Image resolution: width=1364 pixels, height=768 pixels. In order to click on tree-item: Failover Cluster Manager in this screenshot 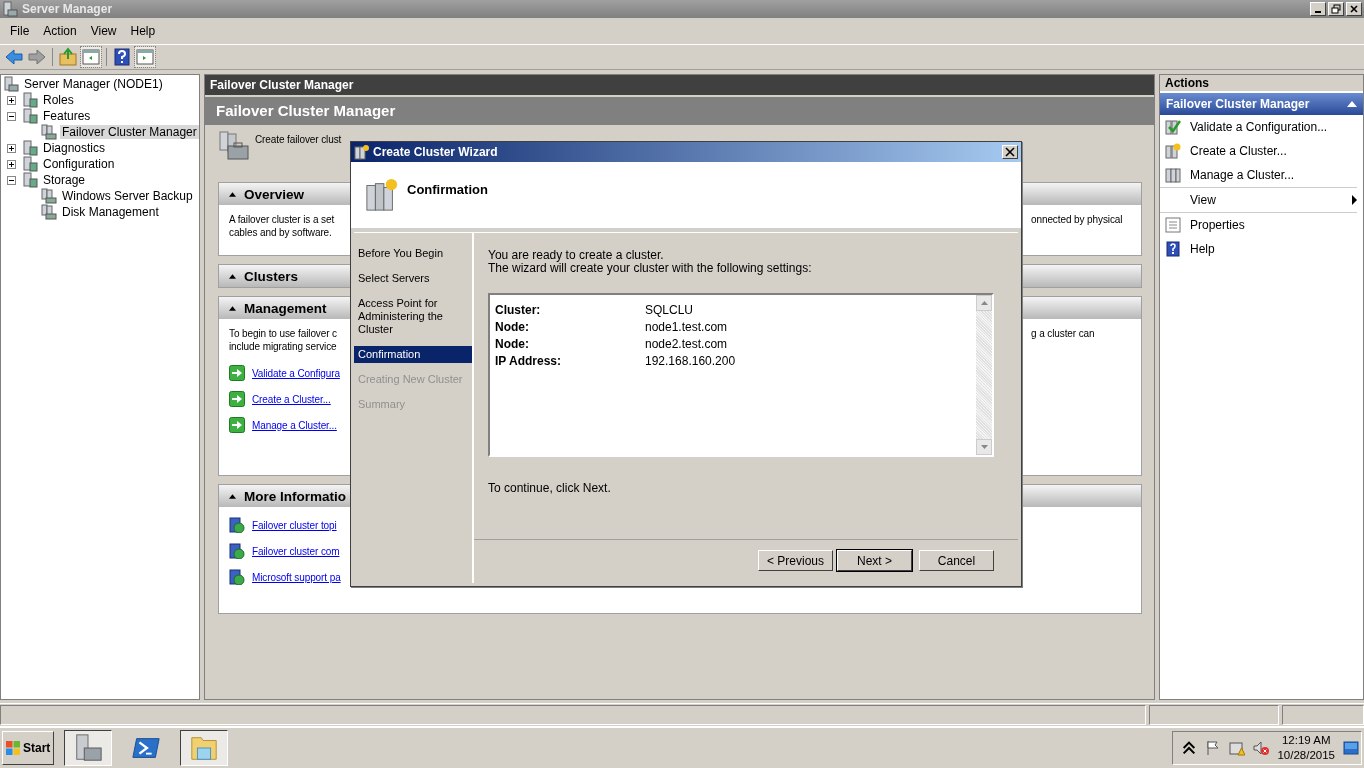, I will do `click(129, 132)`.